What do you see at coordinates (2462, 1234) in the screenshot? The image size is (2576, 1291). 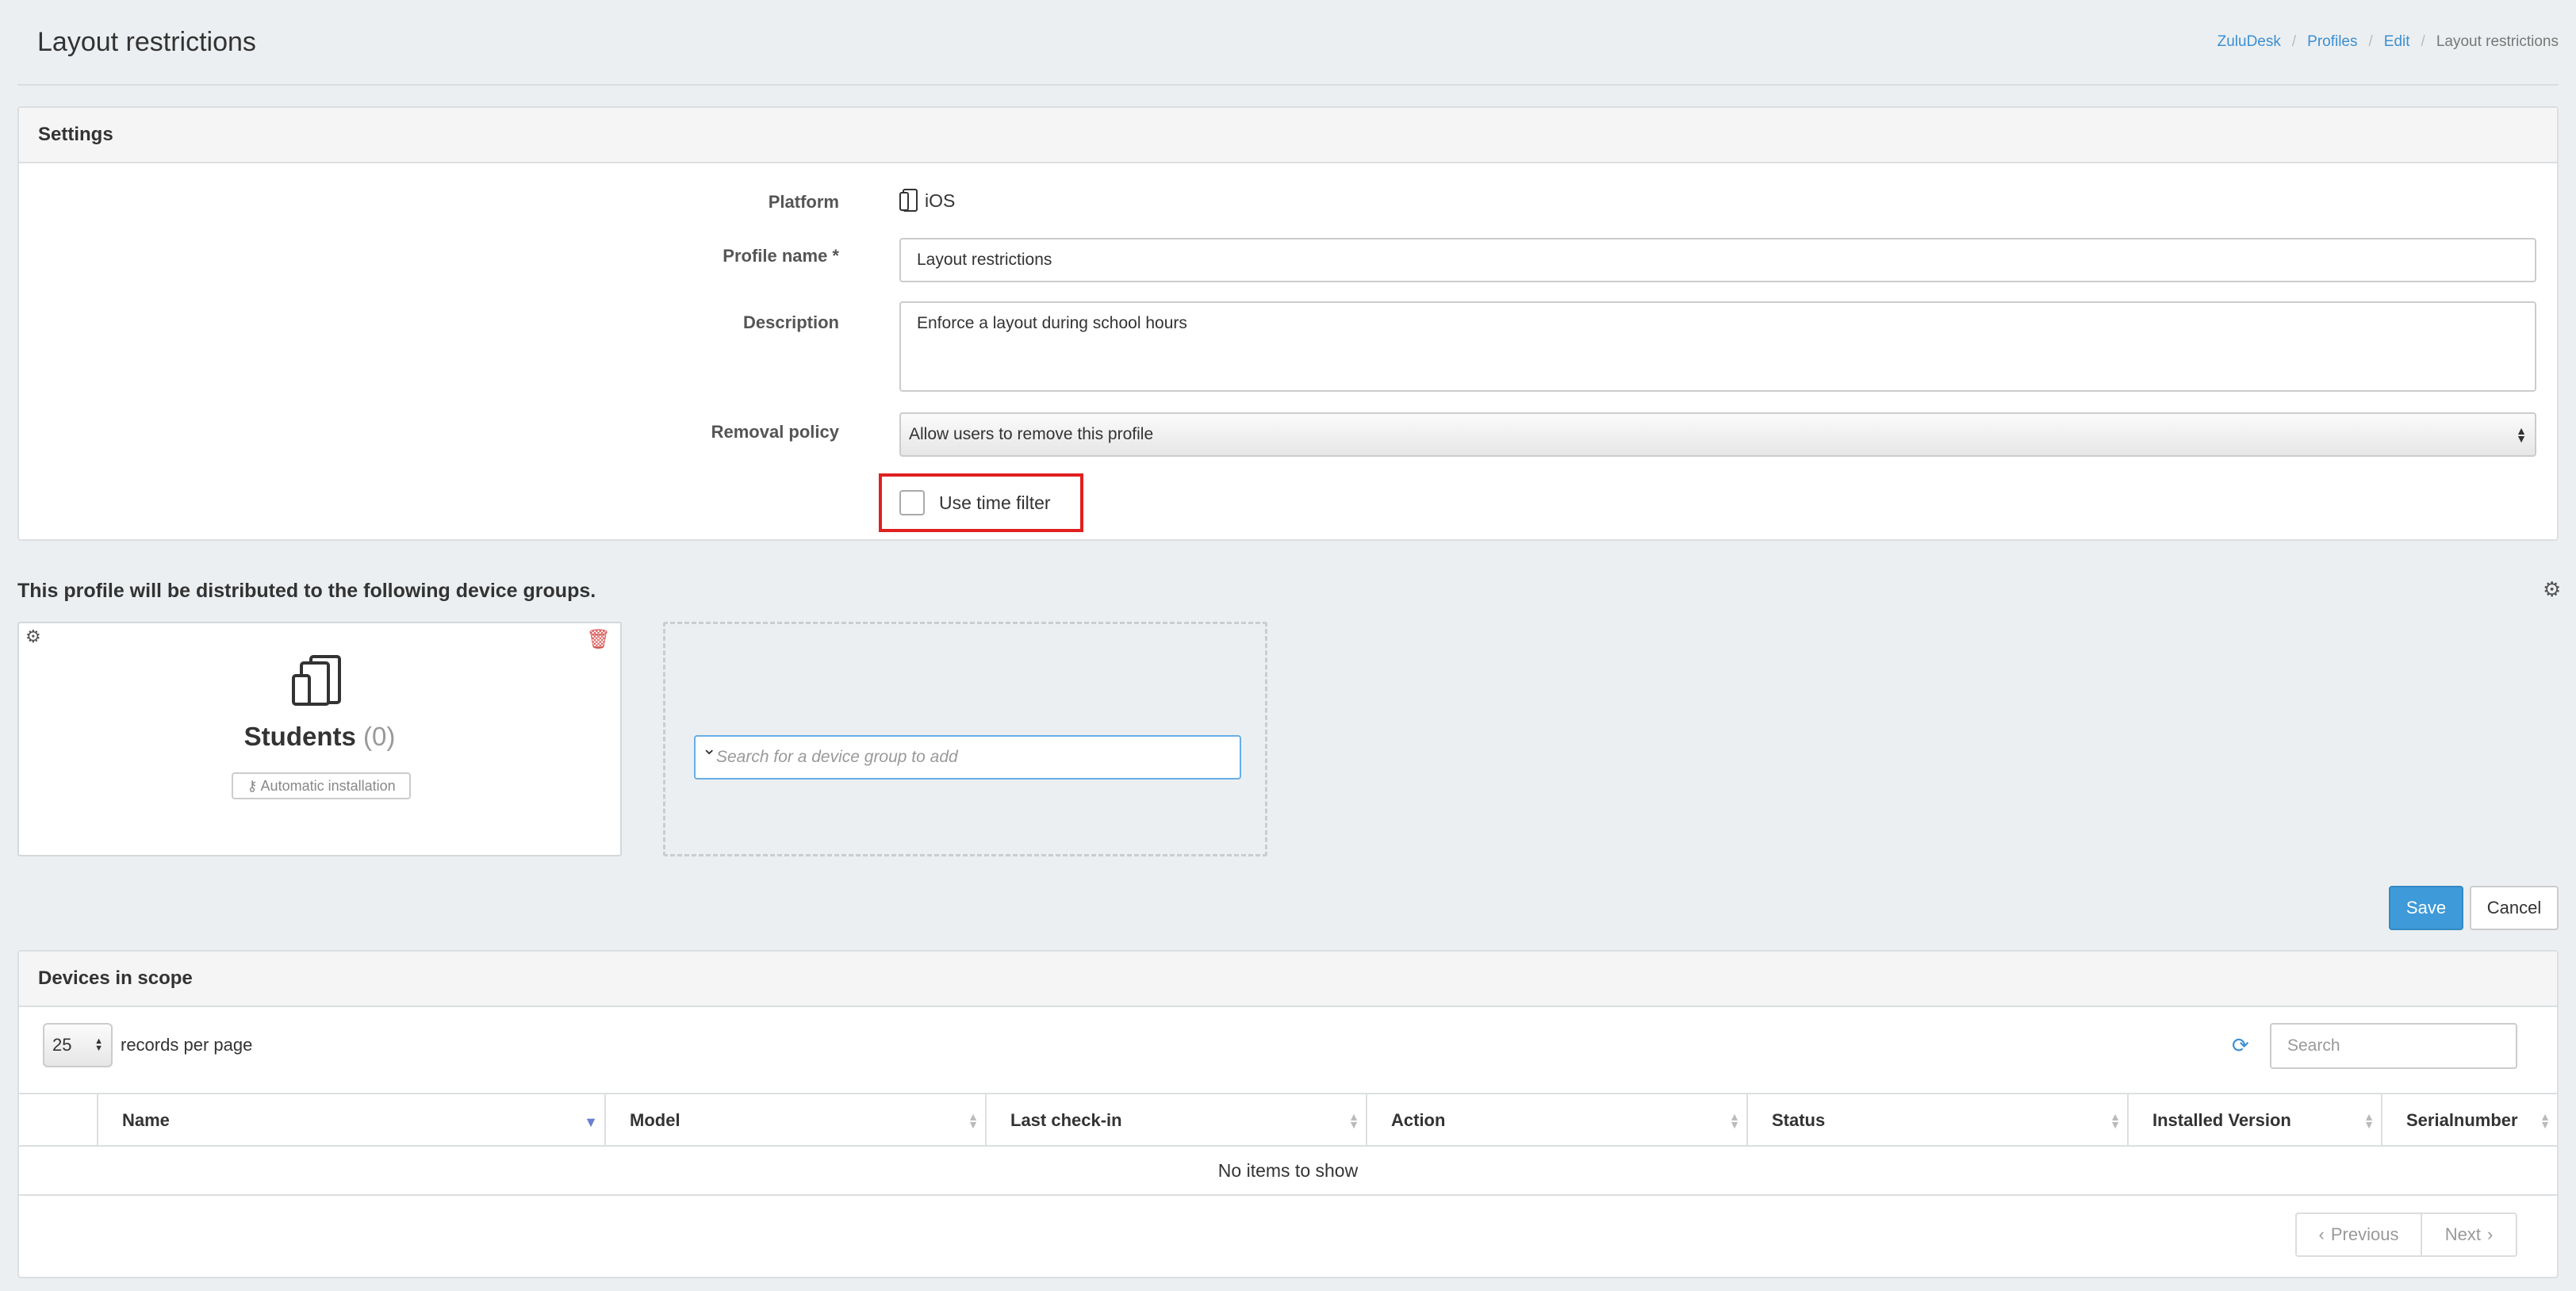 I see `next-label: Next` at bounding box center [2462, 1234].